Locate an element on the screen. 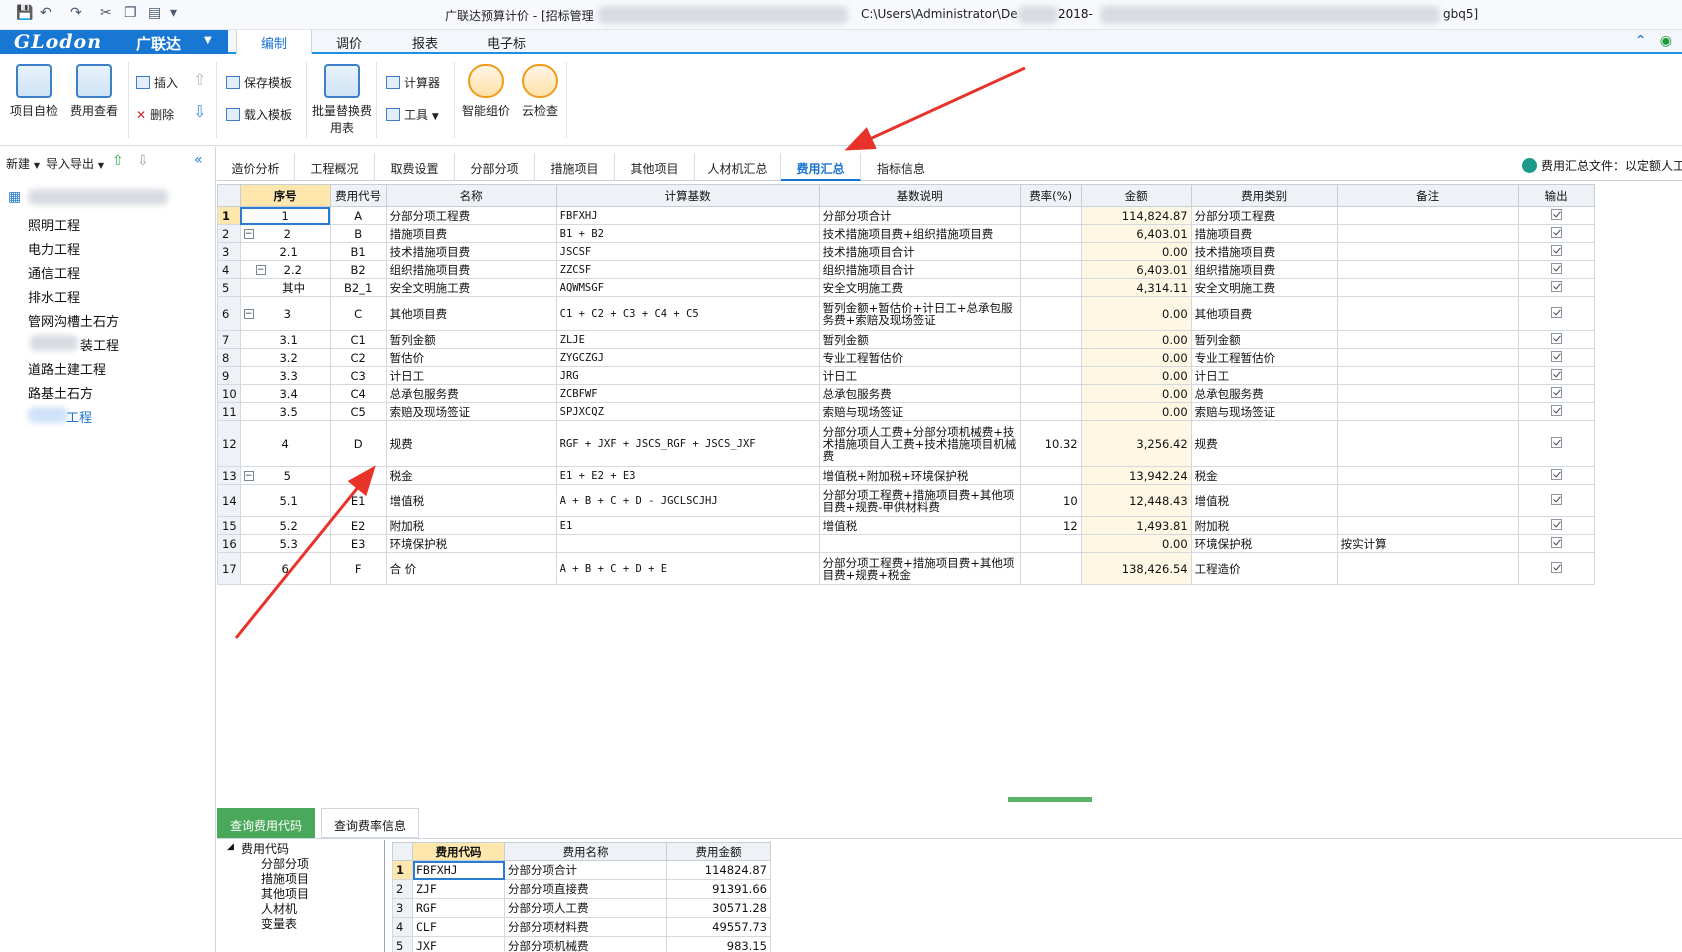 Image resolution: width=1682 pixels, height=952 pixels. row-number-cell: 1 is located at coordinates (229, 215).